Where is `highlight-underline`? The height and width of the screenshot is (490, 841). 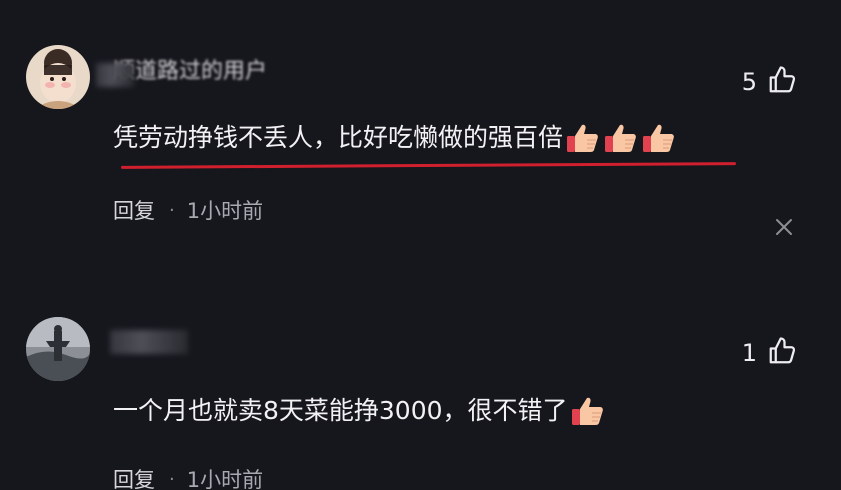
highlight-underline is located at coordinates (428, 165).